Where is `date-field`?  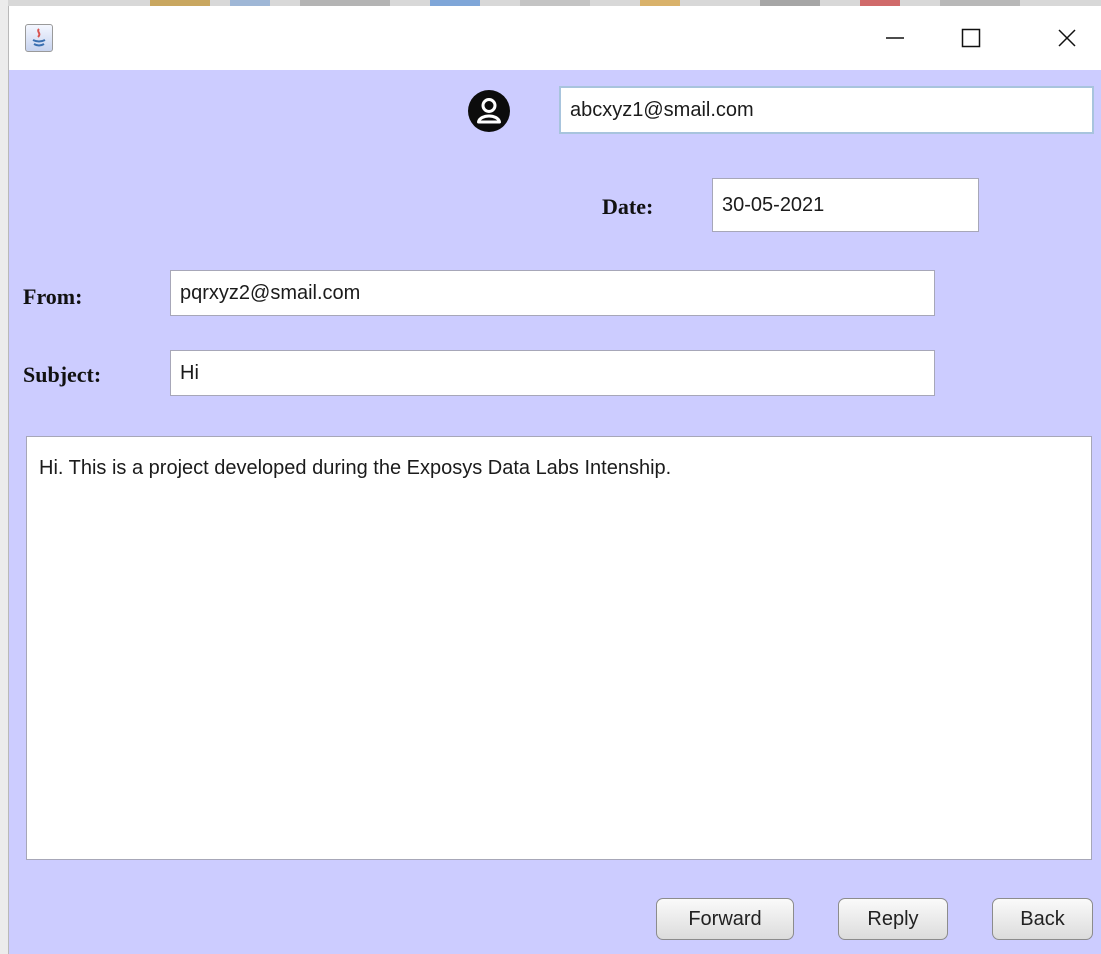
date-field is located at coordinates (845, 205).